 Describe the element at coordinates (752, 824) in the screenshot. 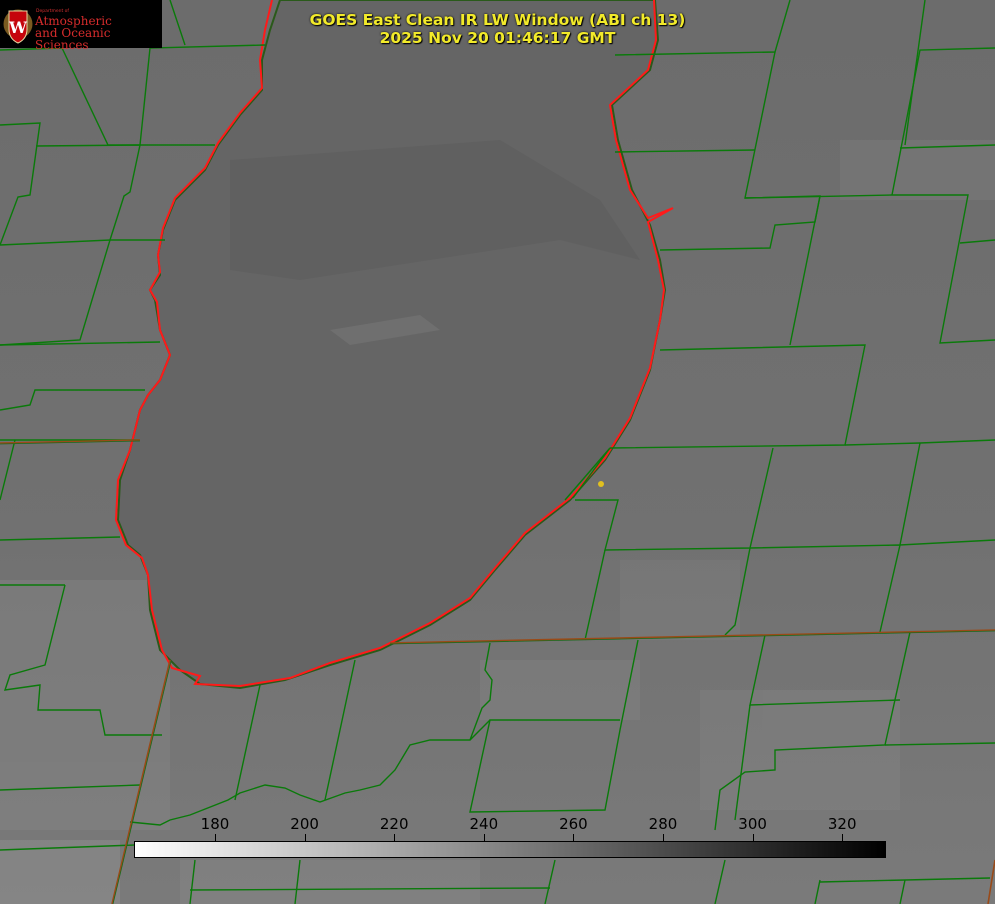

I see `colorbar-tick-label: 300` at that location.